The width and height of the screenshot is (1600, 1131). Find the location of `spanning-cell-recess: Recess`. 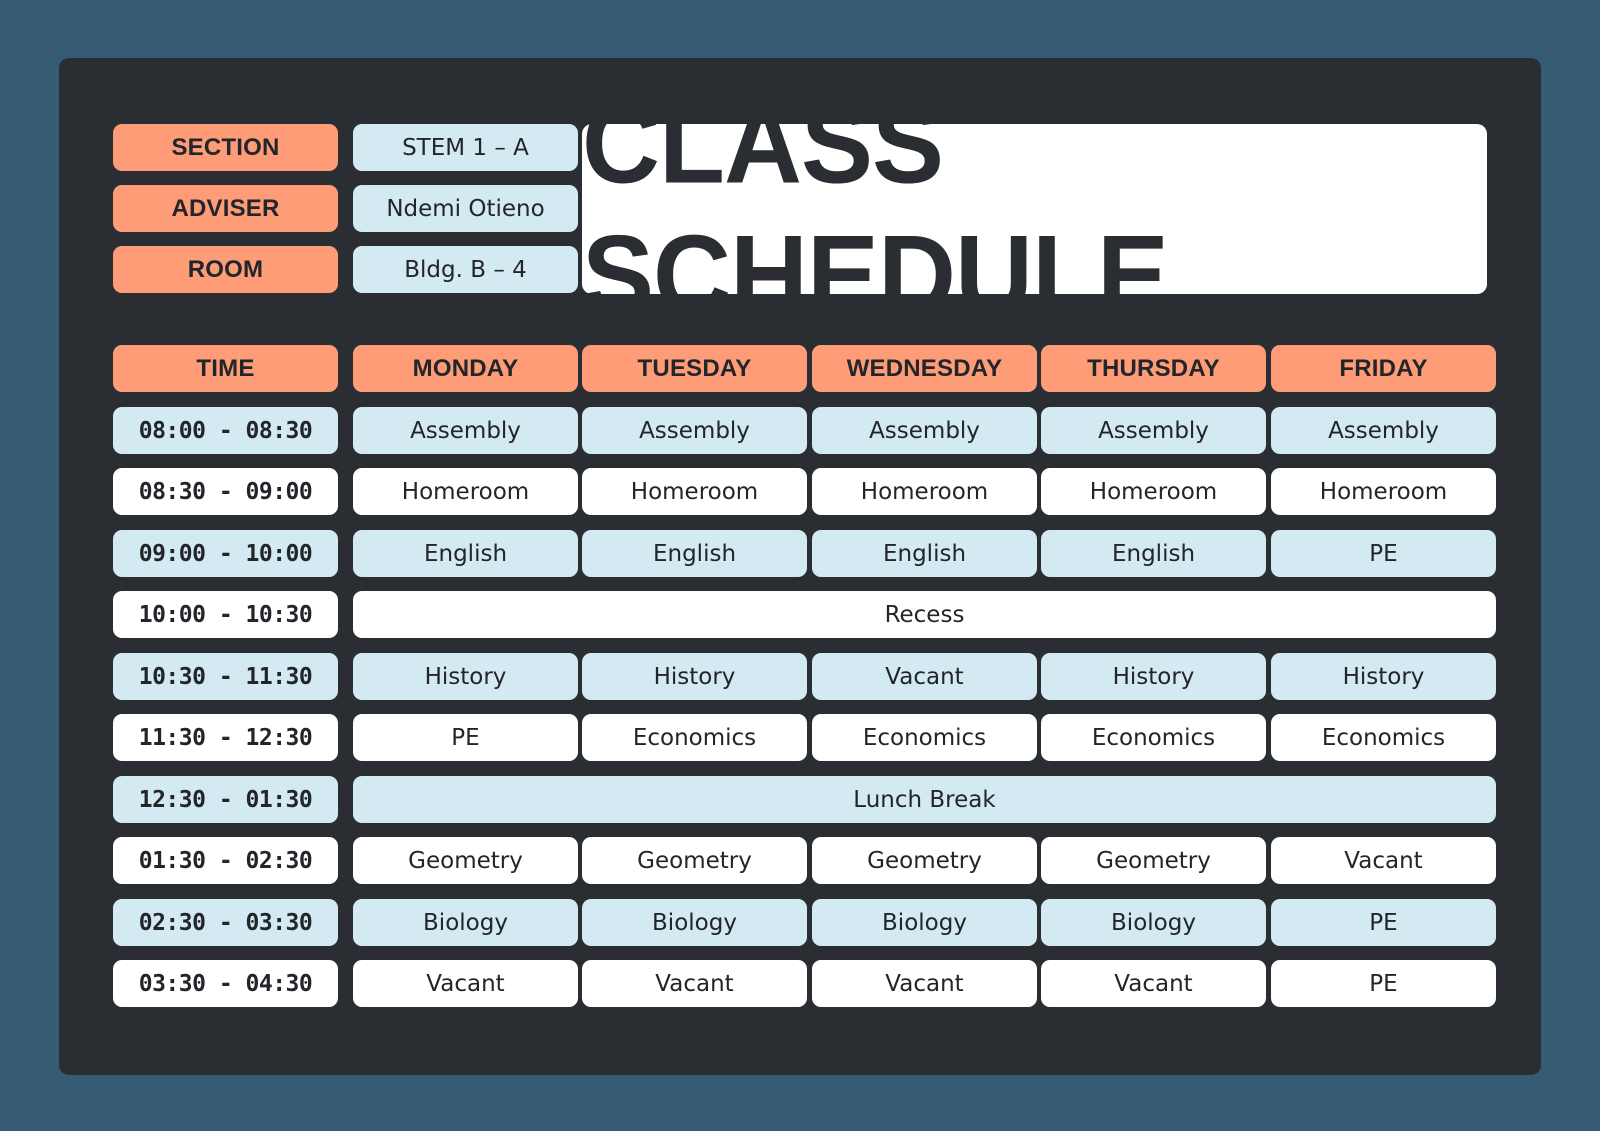

spanning-cell-recess: Recess is located at coordinates (924, 614).